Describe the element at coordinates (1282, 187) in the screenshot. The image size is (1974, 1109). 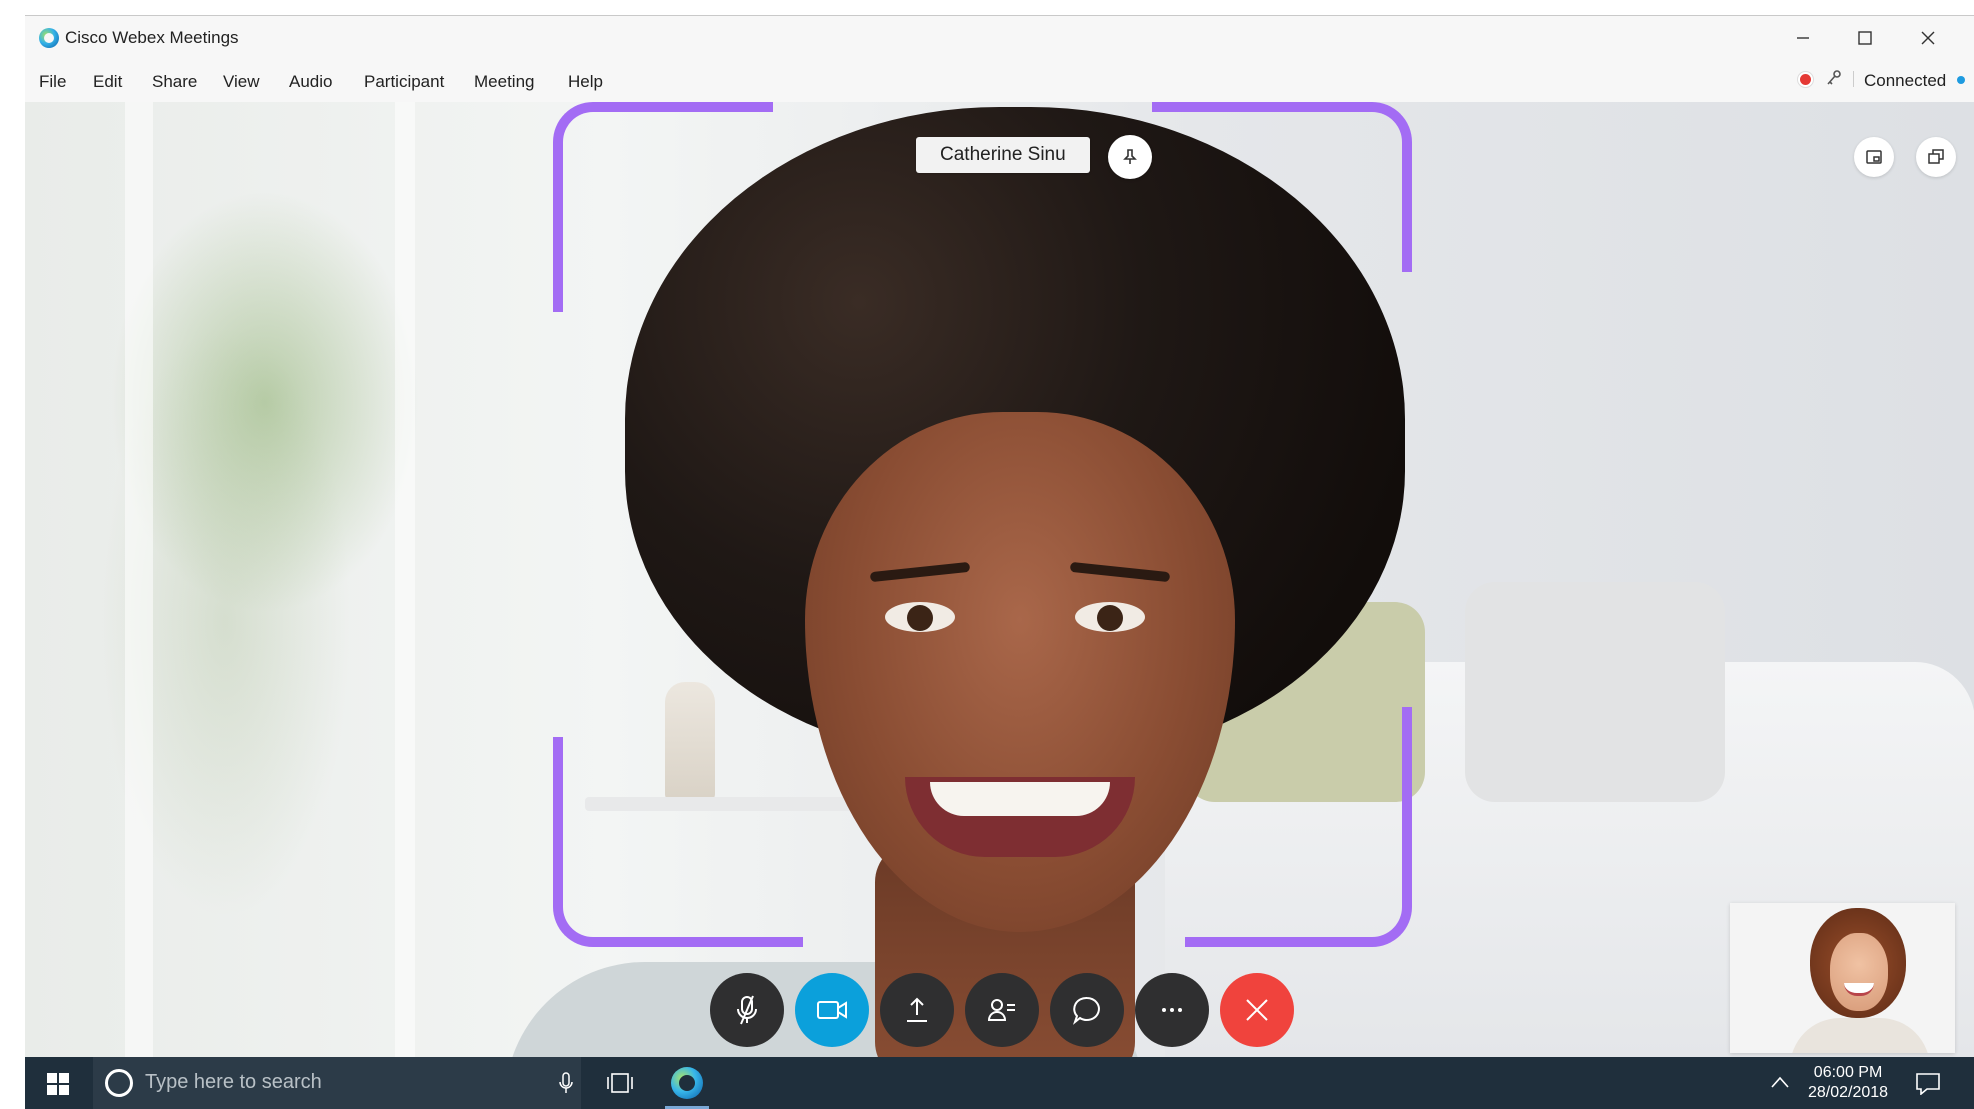
I see `face-frame-top-right` at that location.